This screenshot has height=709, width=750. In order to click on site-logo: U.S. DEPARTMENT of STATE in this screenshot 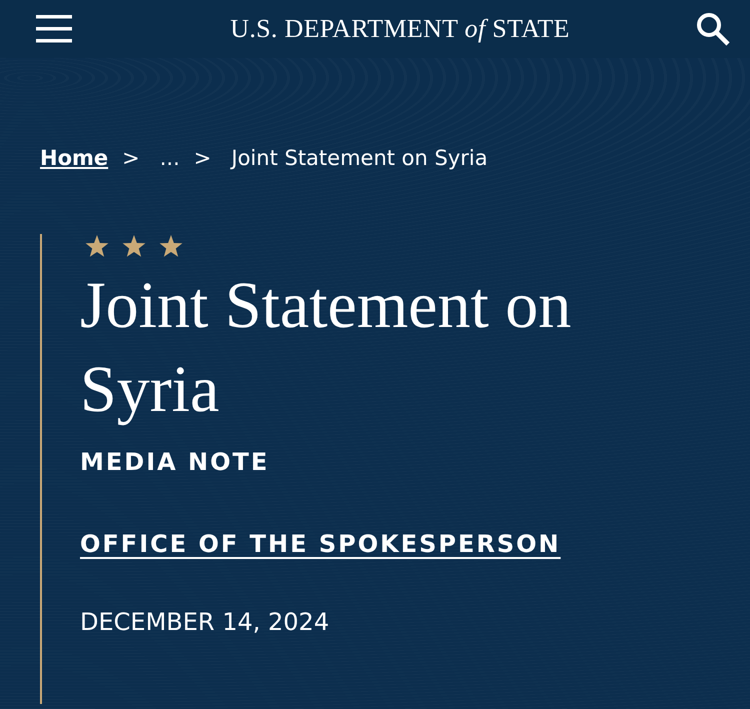, I will do `click(400, 29)`.